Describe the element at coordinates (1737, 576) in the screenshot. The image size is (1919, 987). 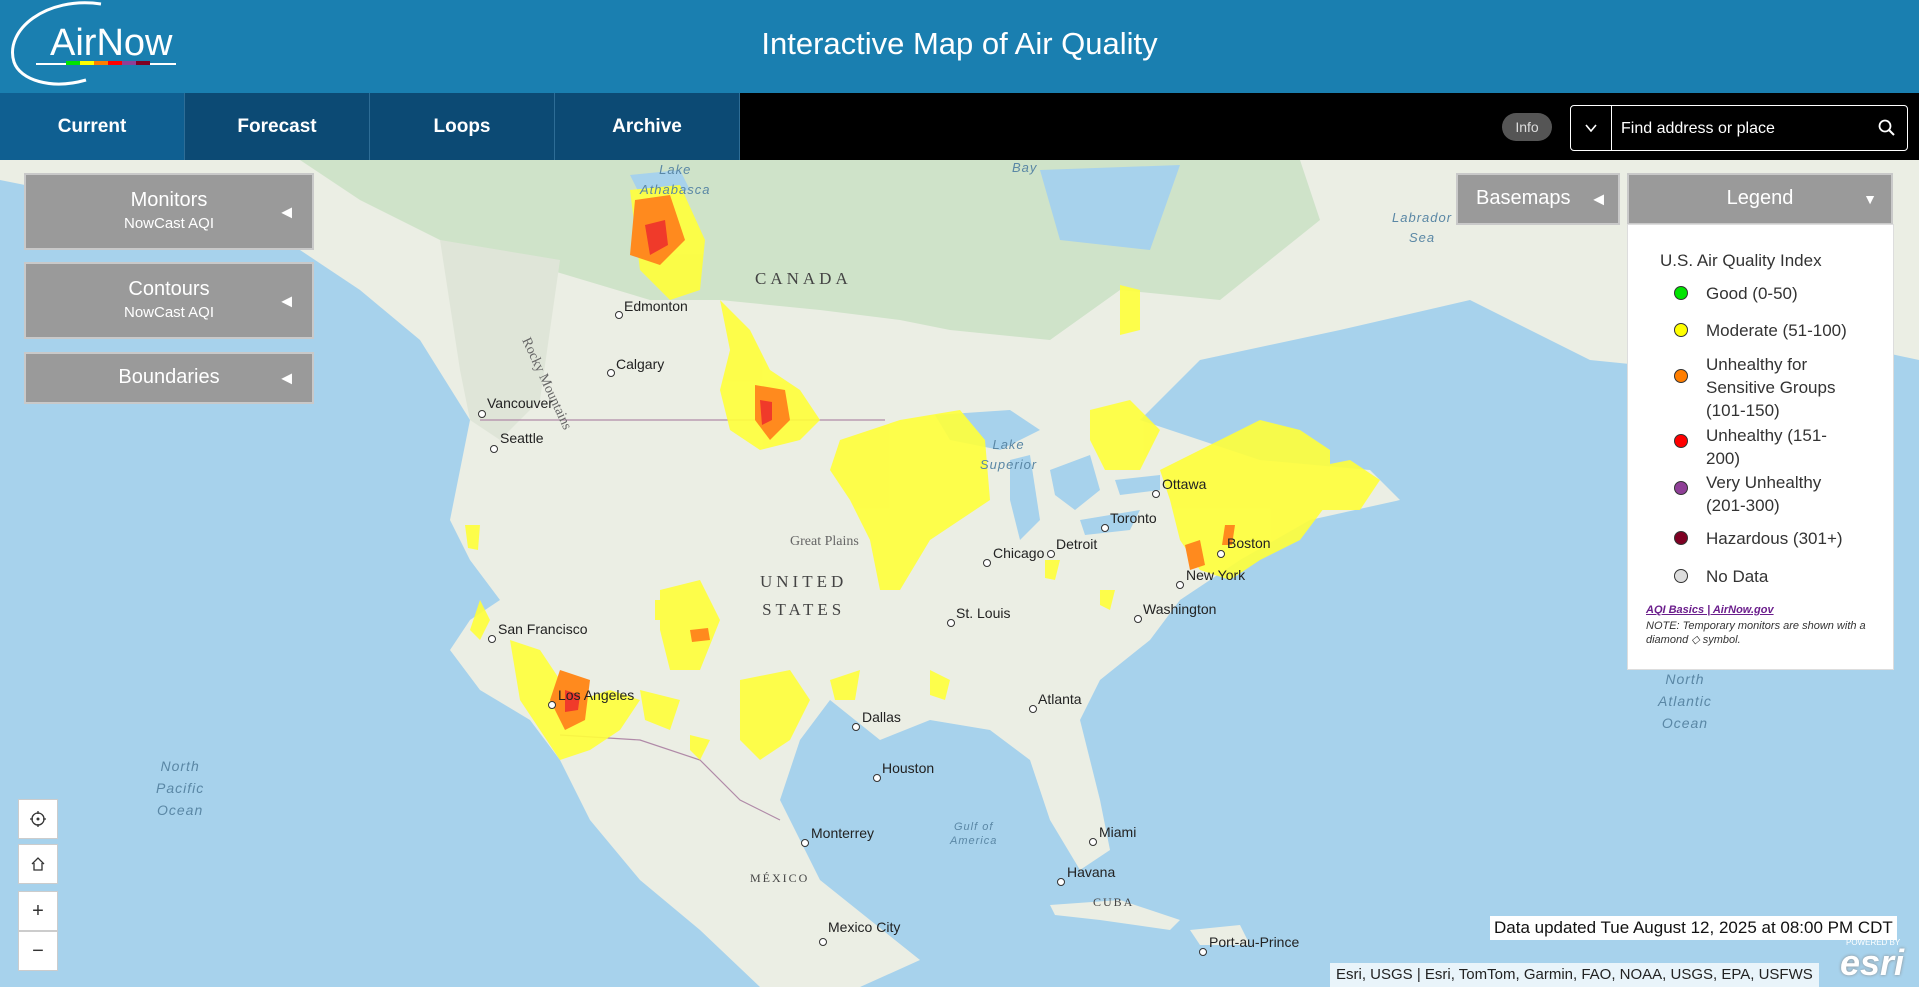
I see `legend-label: No Data` at that location.